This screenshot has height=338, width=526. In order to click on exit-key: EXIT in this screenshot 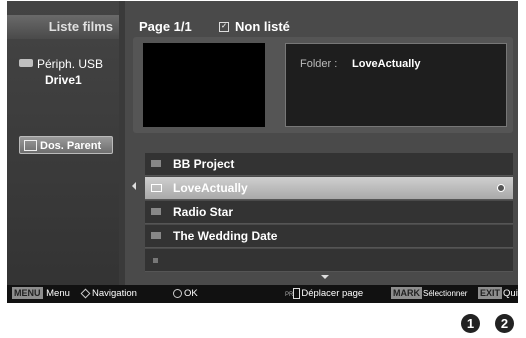, I will do `click(490, 293)`.